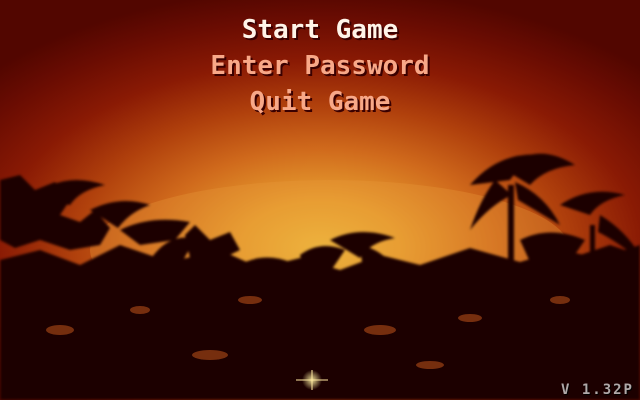  What do you see at coordinates (320, 102) in the screenshot?
I see `quit-game-menu-item: Quit Game` at bounding box center [320, 102].